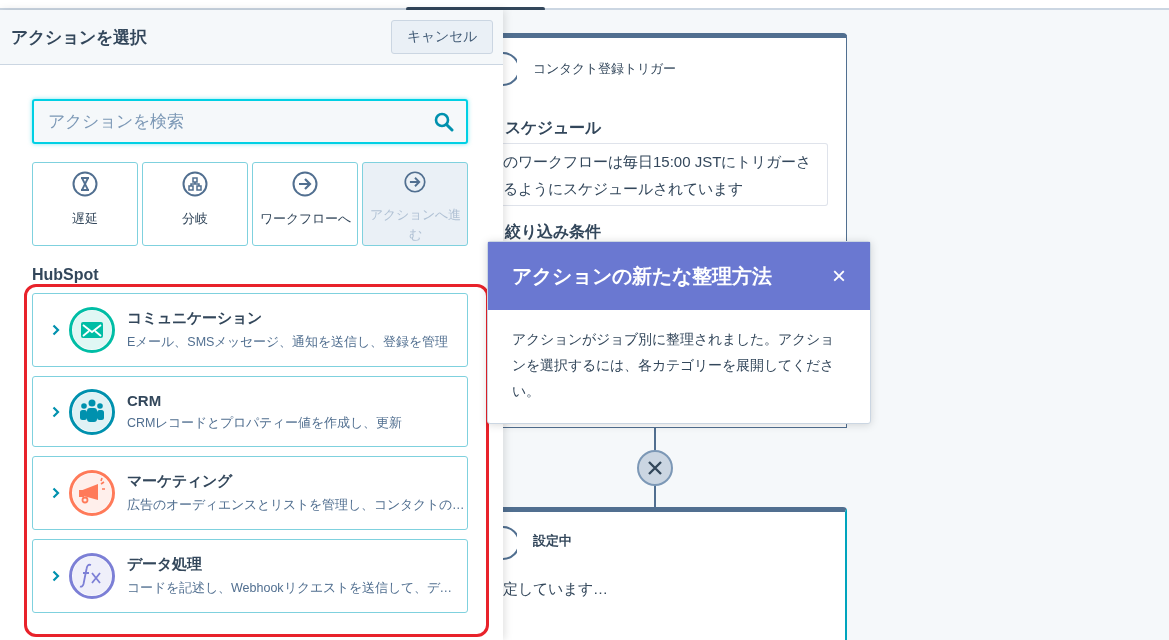 The height and width of the screenshot is (640, 1169). I want to click on action-tile: ワークフローへ, so click(305, 204).